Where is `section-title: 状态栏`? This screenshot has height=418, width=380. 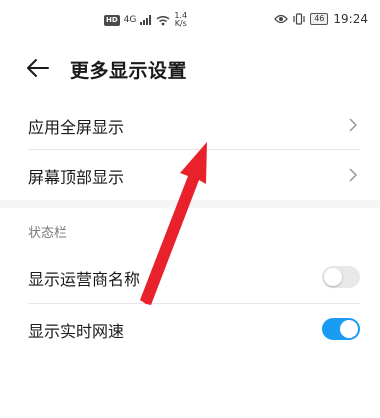 section-title: 状态栏 is located at coordinates (48, 233).